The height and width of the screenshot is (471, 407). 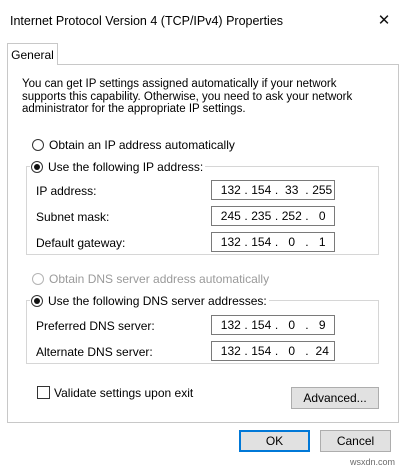 I want to click on ip-octet: 33, so click(x=292, y=190).